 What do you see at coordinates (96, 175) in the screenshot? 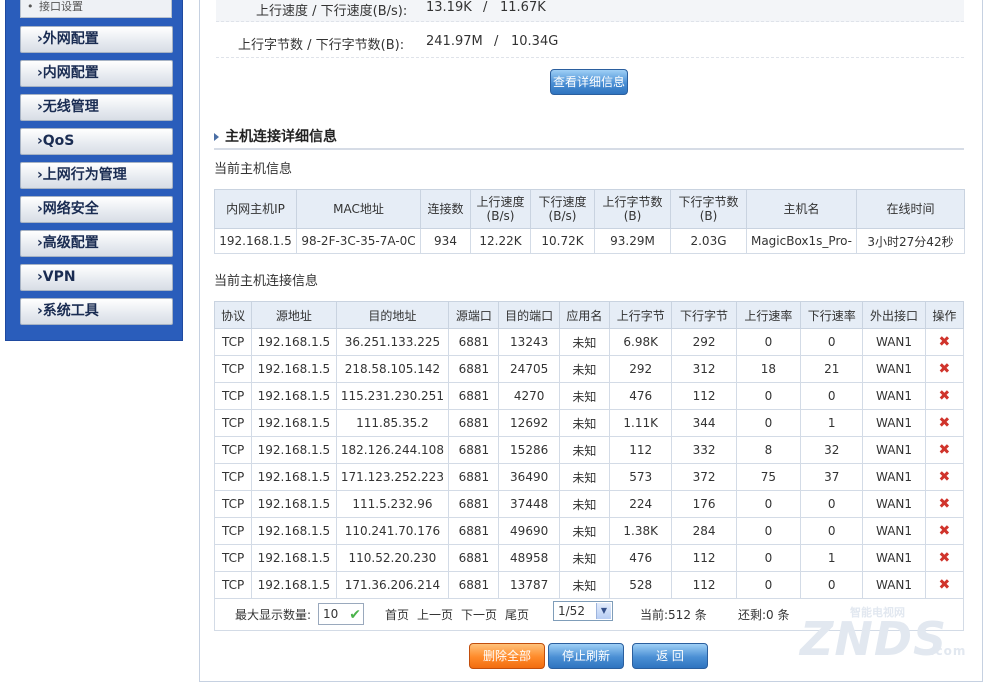
I see `sidebar-item-behavior: ›上网行为管理` at bounding box center [96, 175].